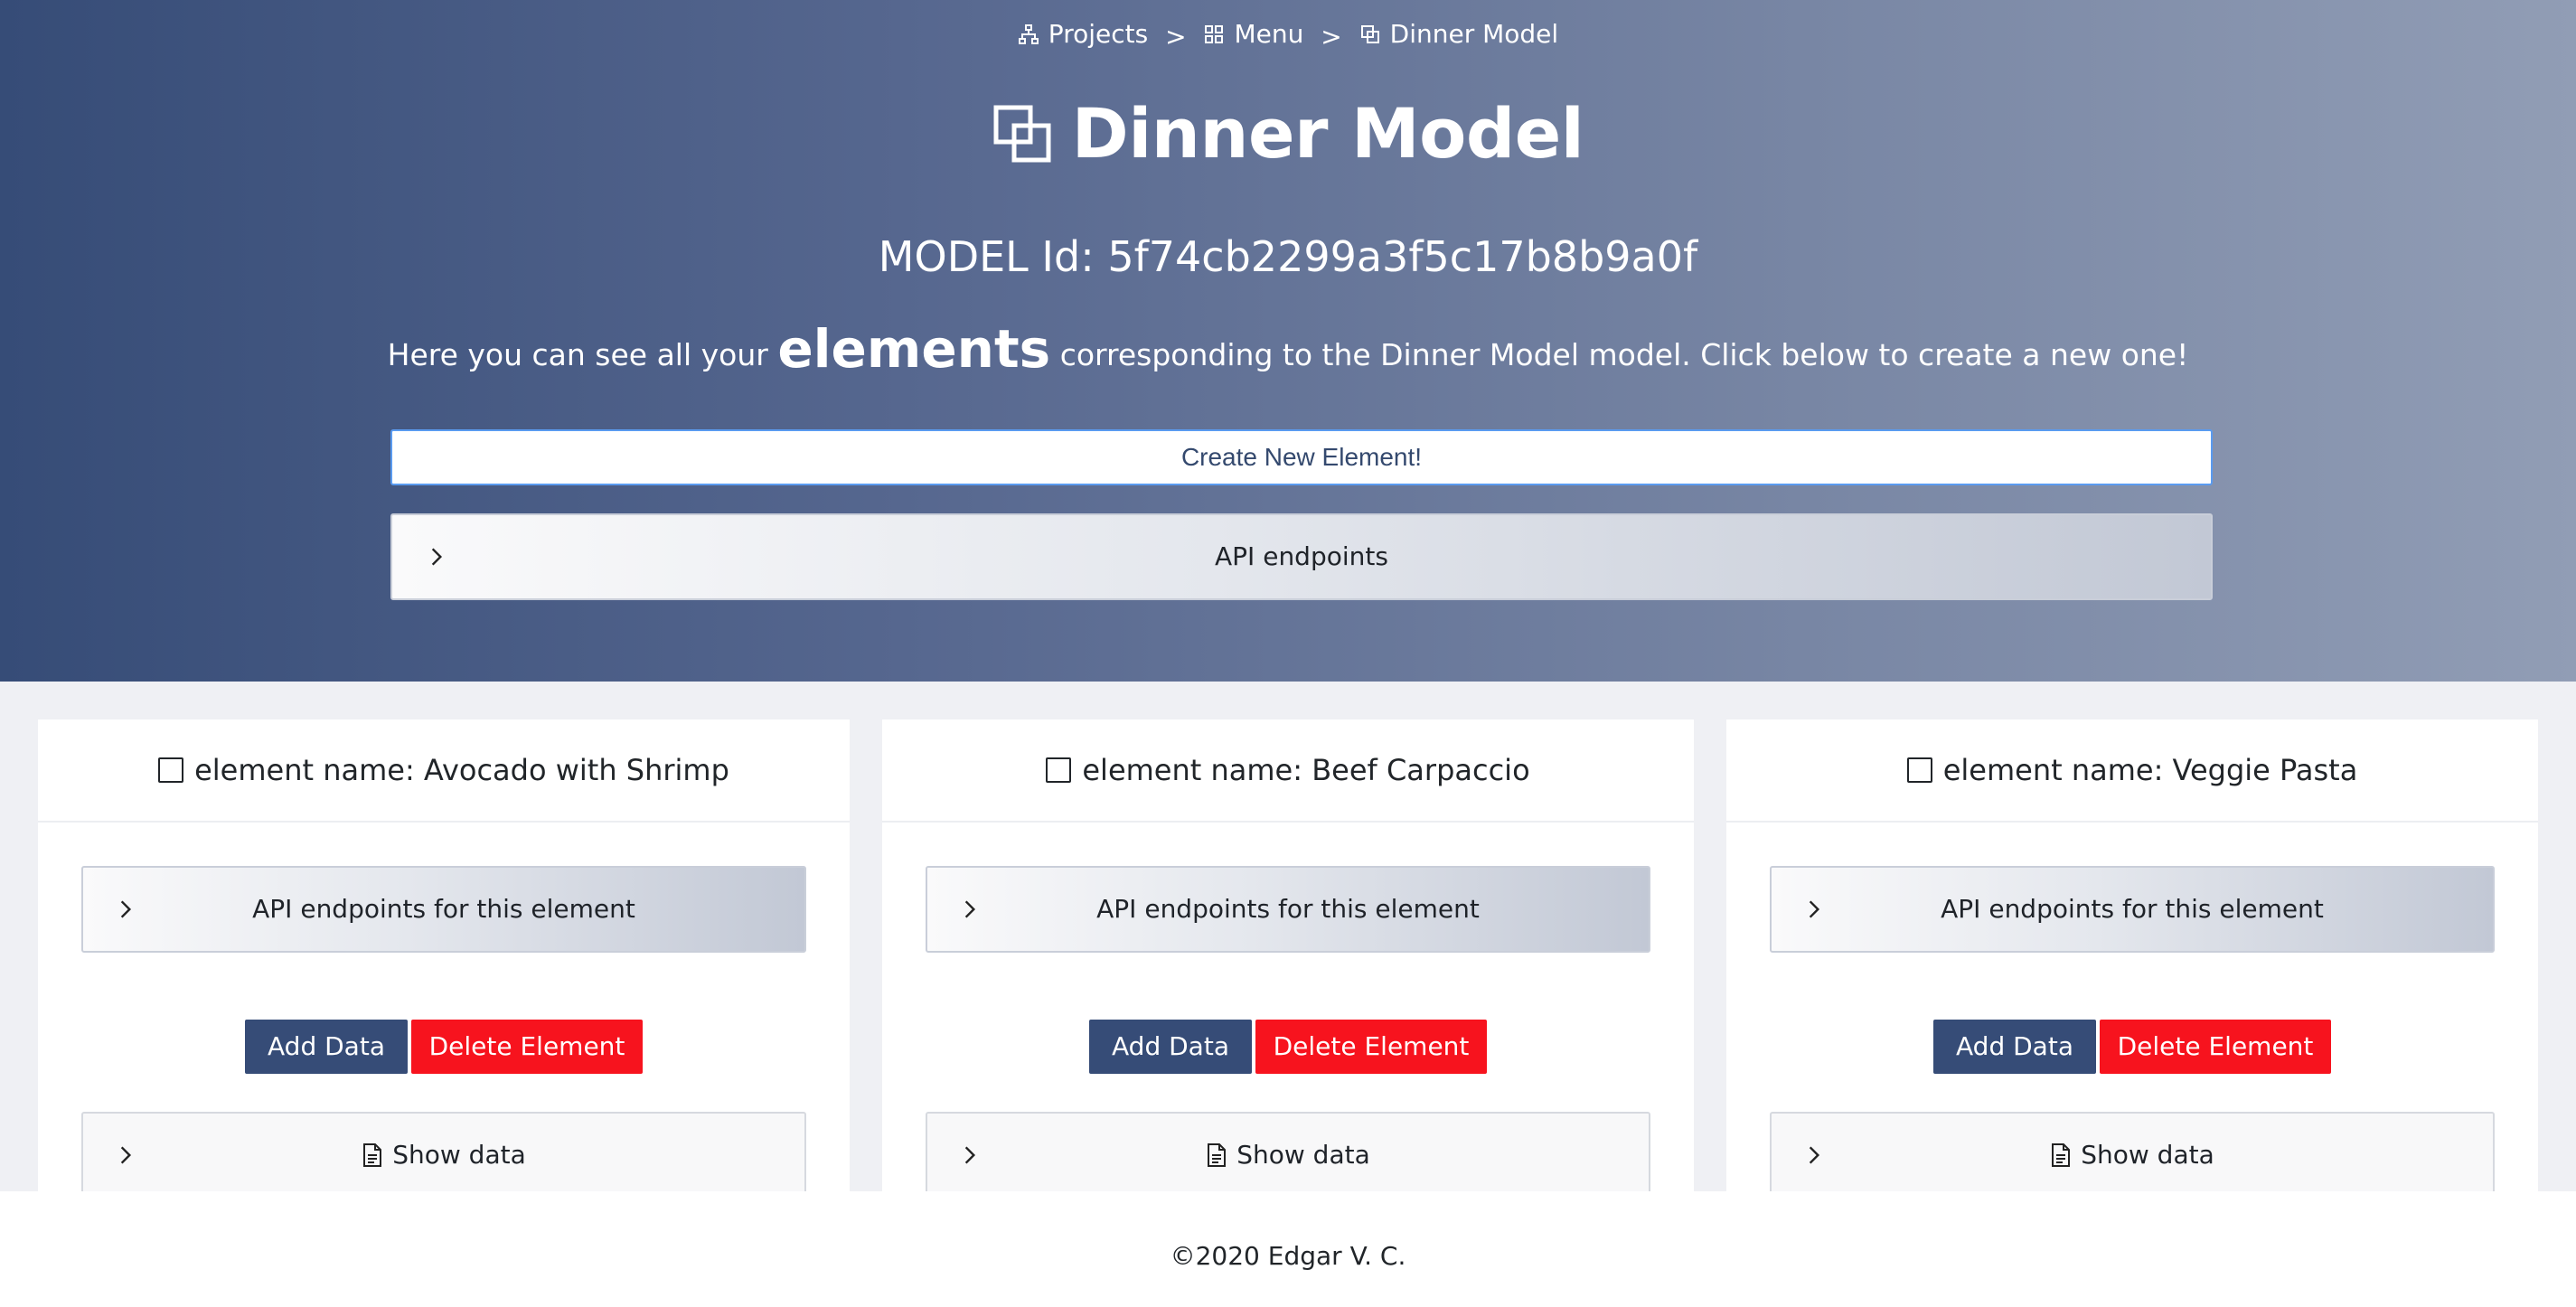 The image size is (2576, 1307). I want to click on breadcrumb-current: Dinner Model, so click(1459, 34).